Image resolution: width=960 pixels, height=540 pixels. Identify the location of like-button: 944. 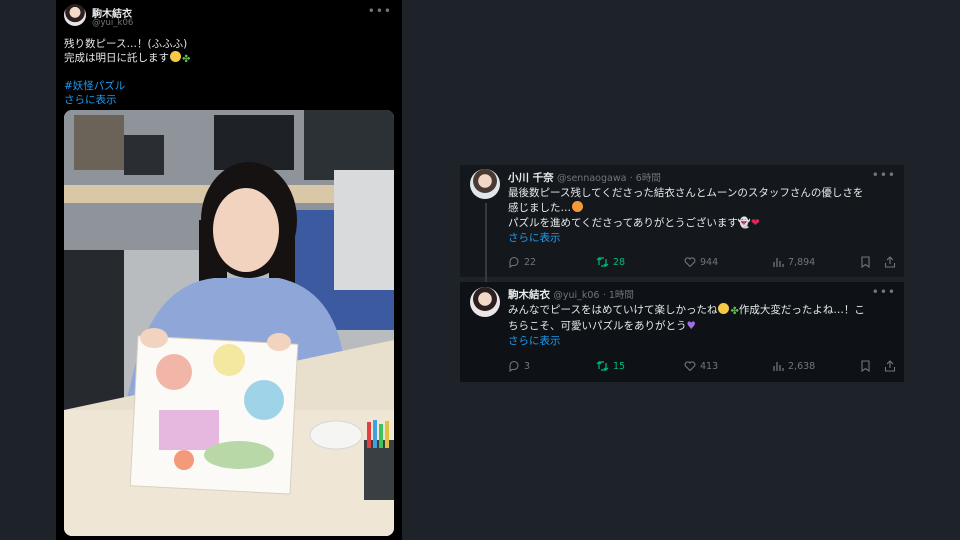
(701, 262).